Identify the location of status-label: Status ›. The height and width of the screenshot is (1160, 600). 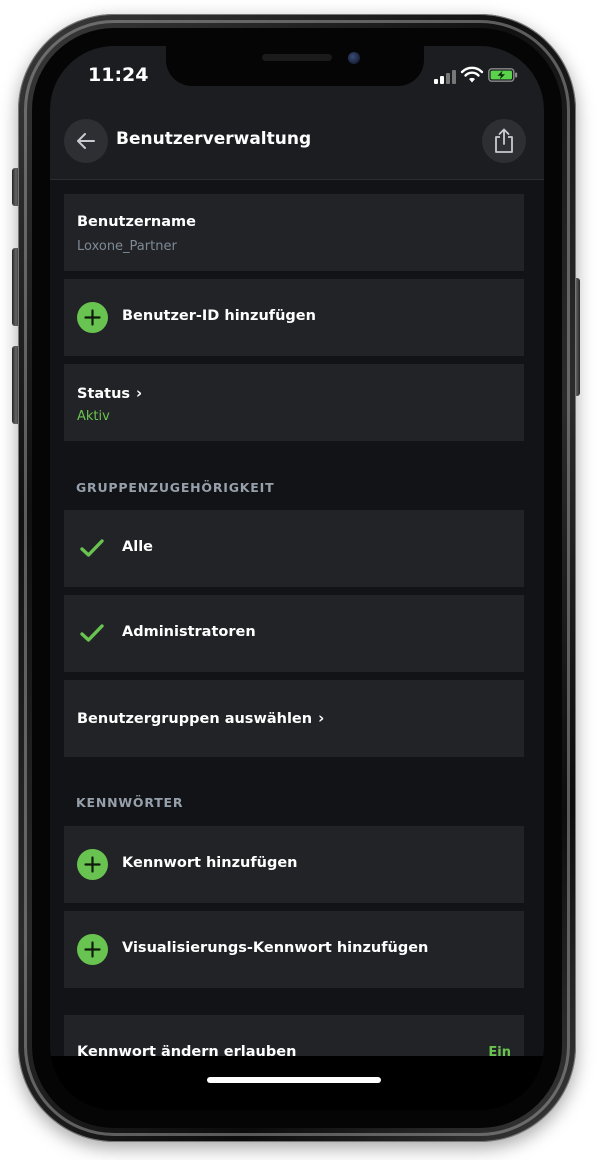
(109, 393).